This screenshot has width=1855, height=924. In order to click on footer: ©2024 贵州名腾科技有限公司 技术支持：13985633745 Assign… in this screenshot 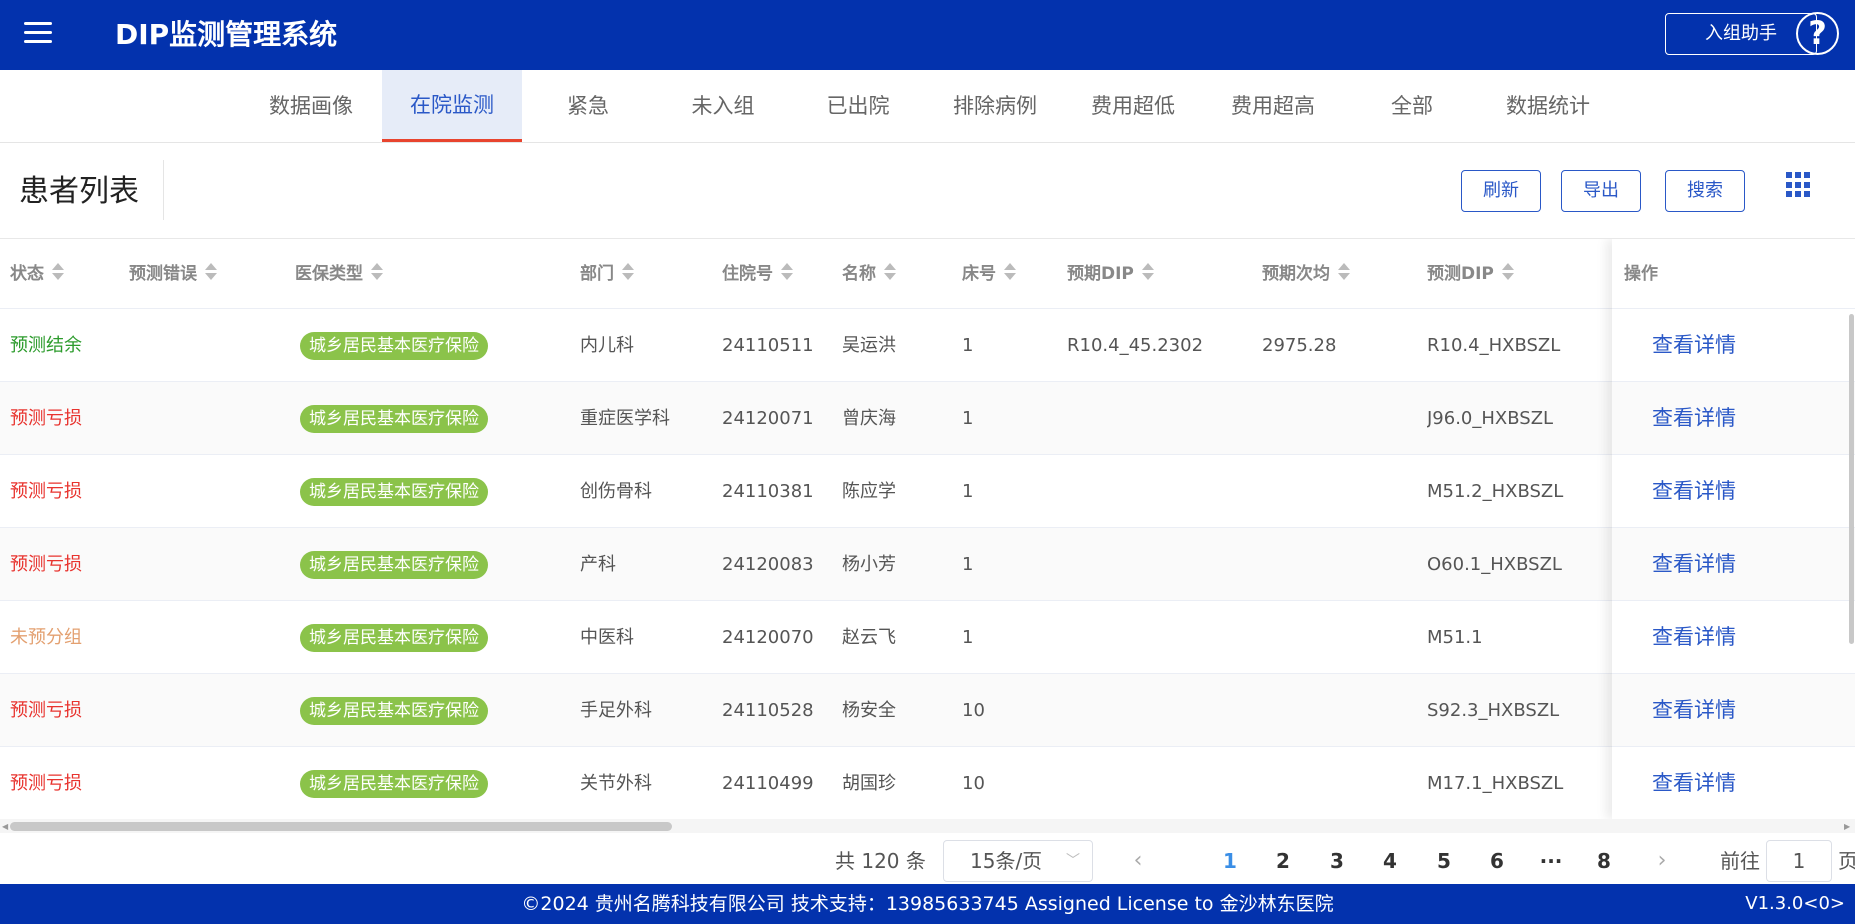, I will do `click(927, 904)`.